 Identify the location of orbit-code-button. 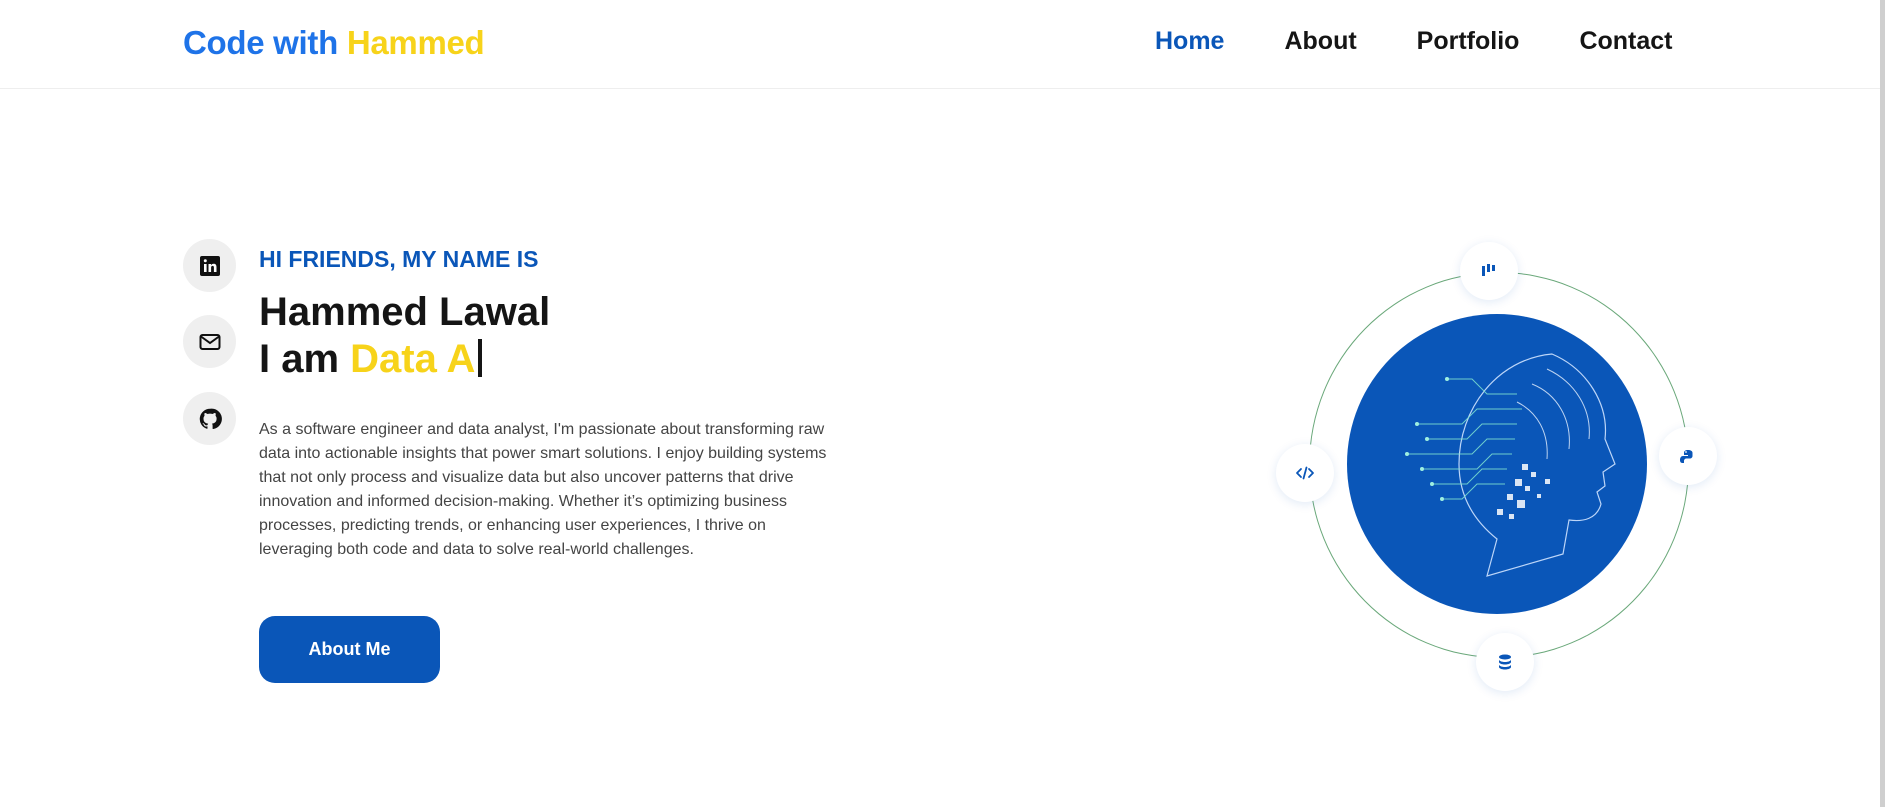
(1305, 473).